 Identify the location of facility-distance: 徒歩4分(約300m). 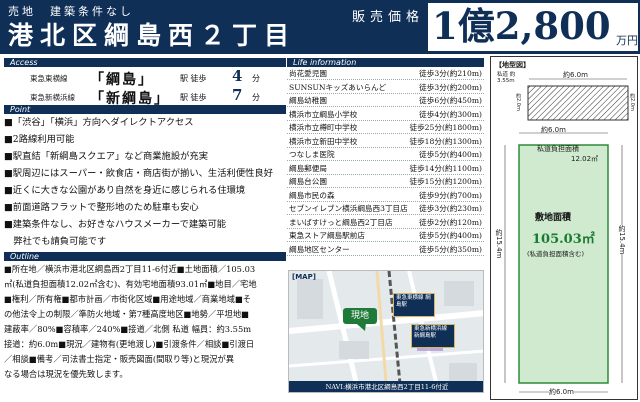
(450, 114).